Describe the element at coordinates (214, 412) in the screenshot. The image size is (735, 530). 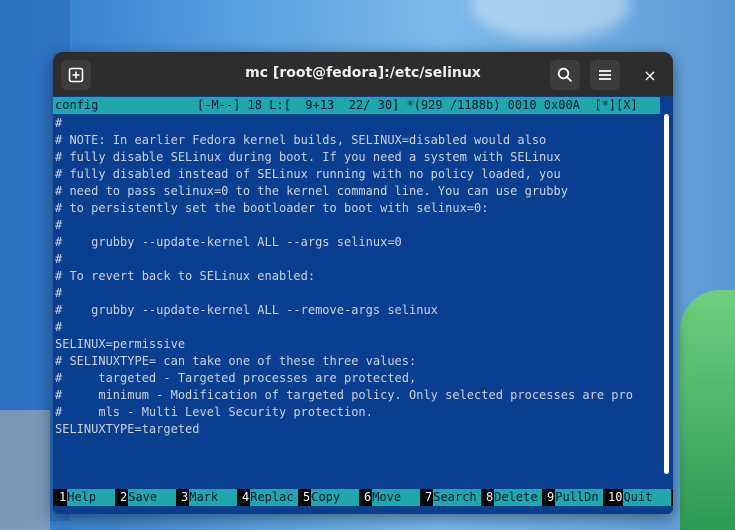
I see `editor-line: # mls - Multi Level Security protection.` at that location.